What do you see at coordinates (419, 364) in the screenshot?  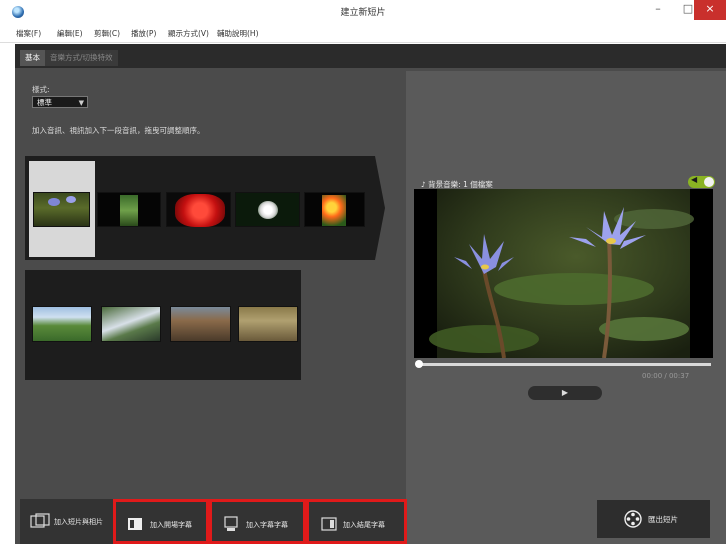 I see `seek-handle` at bounding box center [419, 364].